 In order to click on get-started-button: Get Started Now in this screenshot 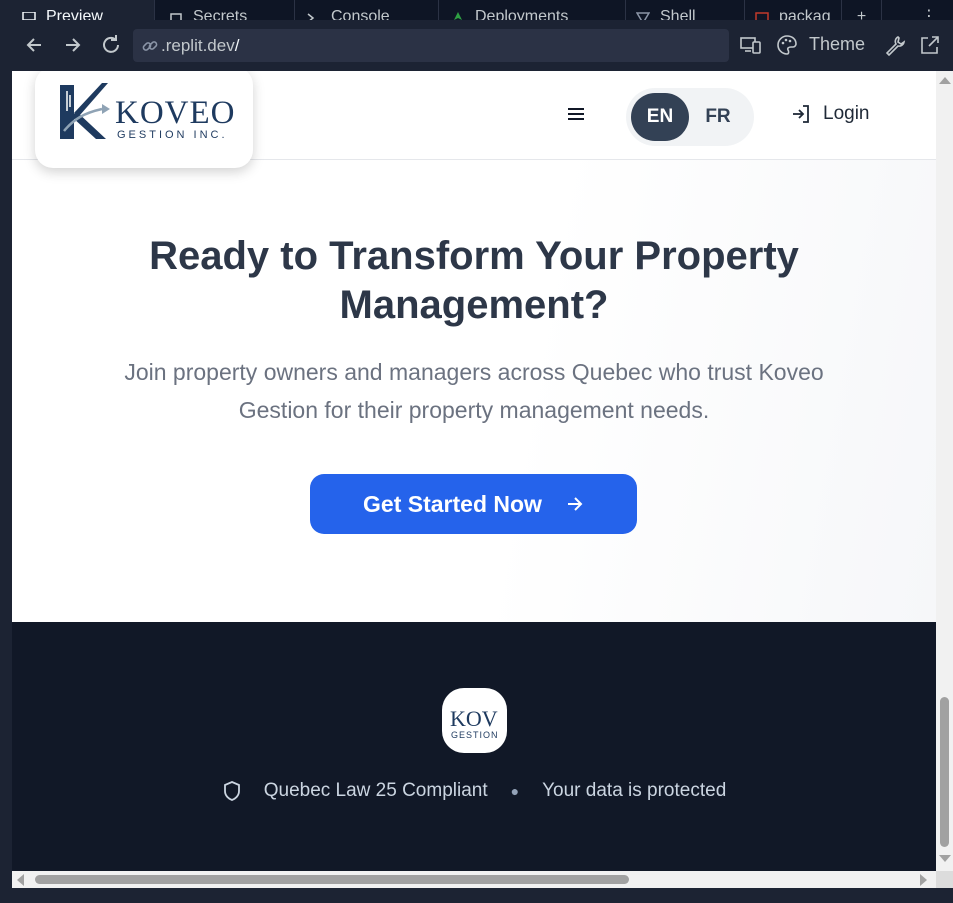, I will do `click(473, 504)`.